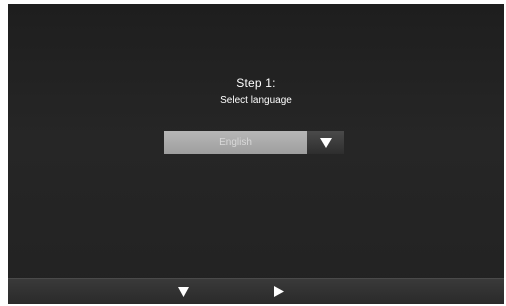  What do you see at coordinates (256, 83) in the screenshot?
I see `step-title: Step 1:` at bounding box center [256, 83].